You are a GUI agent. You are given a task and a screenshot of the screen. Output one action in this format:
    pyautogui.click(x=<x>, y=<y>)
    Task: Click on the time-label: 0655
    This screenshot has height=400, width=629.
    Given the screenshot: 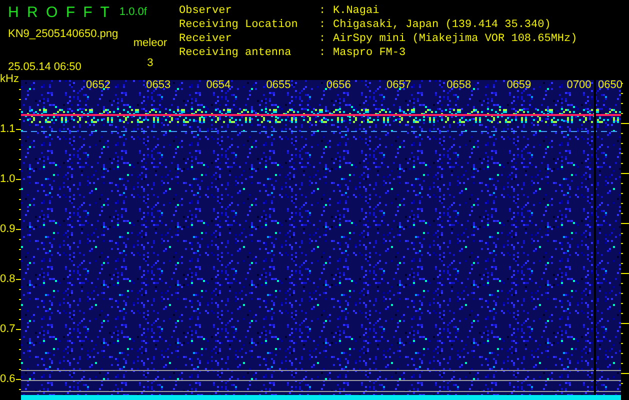 What is the action you would take?
    pyautogui.click(x=278, y=85)
    